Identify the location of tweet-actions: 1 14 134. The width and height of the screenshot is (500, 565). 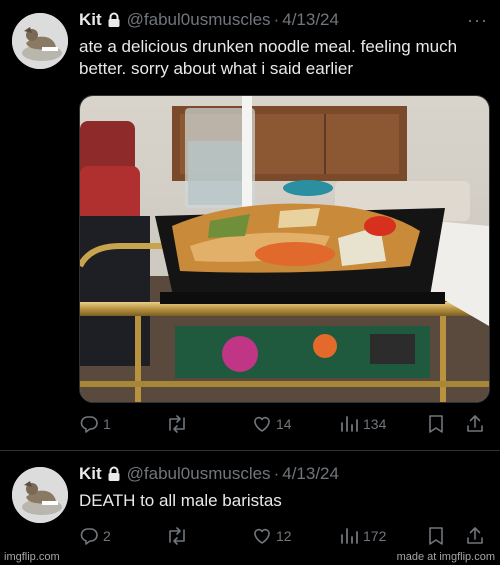
(284, 424).